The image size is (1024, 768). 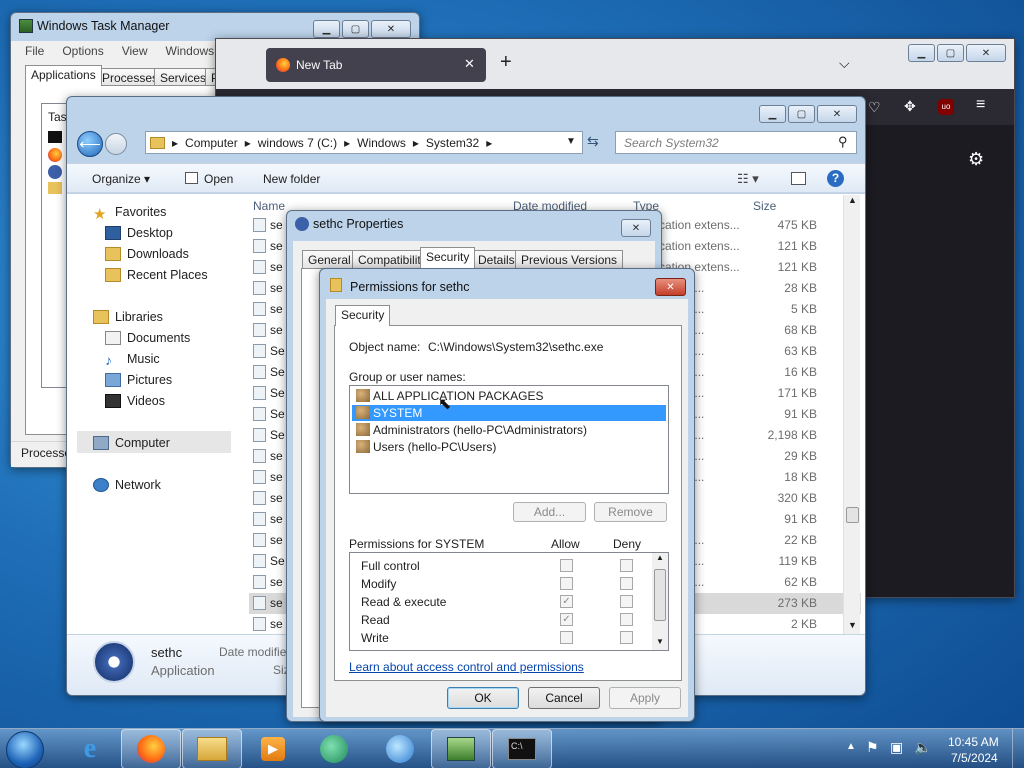 I want to click on column-size: Size, so click(x=764, y=206).